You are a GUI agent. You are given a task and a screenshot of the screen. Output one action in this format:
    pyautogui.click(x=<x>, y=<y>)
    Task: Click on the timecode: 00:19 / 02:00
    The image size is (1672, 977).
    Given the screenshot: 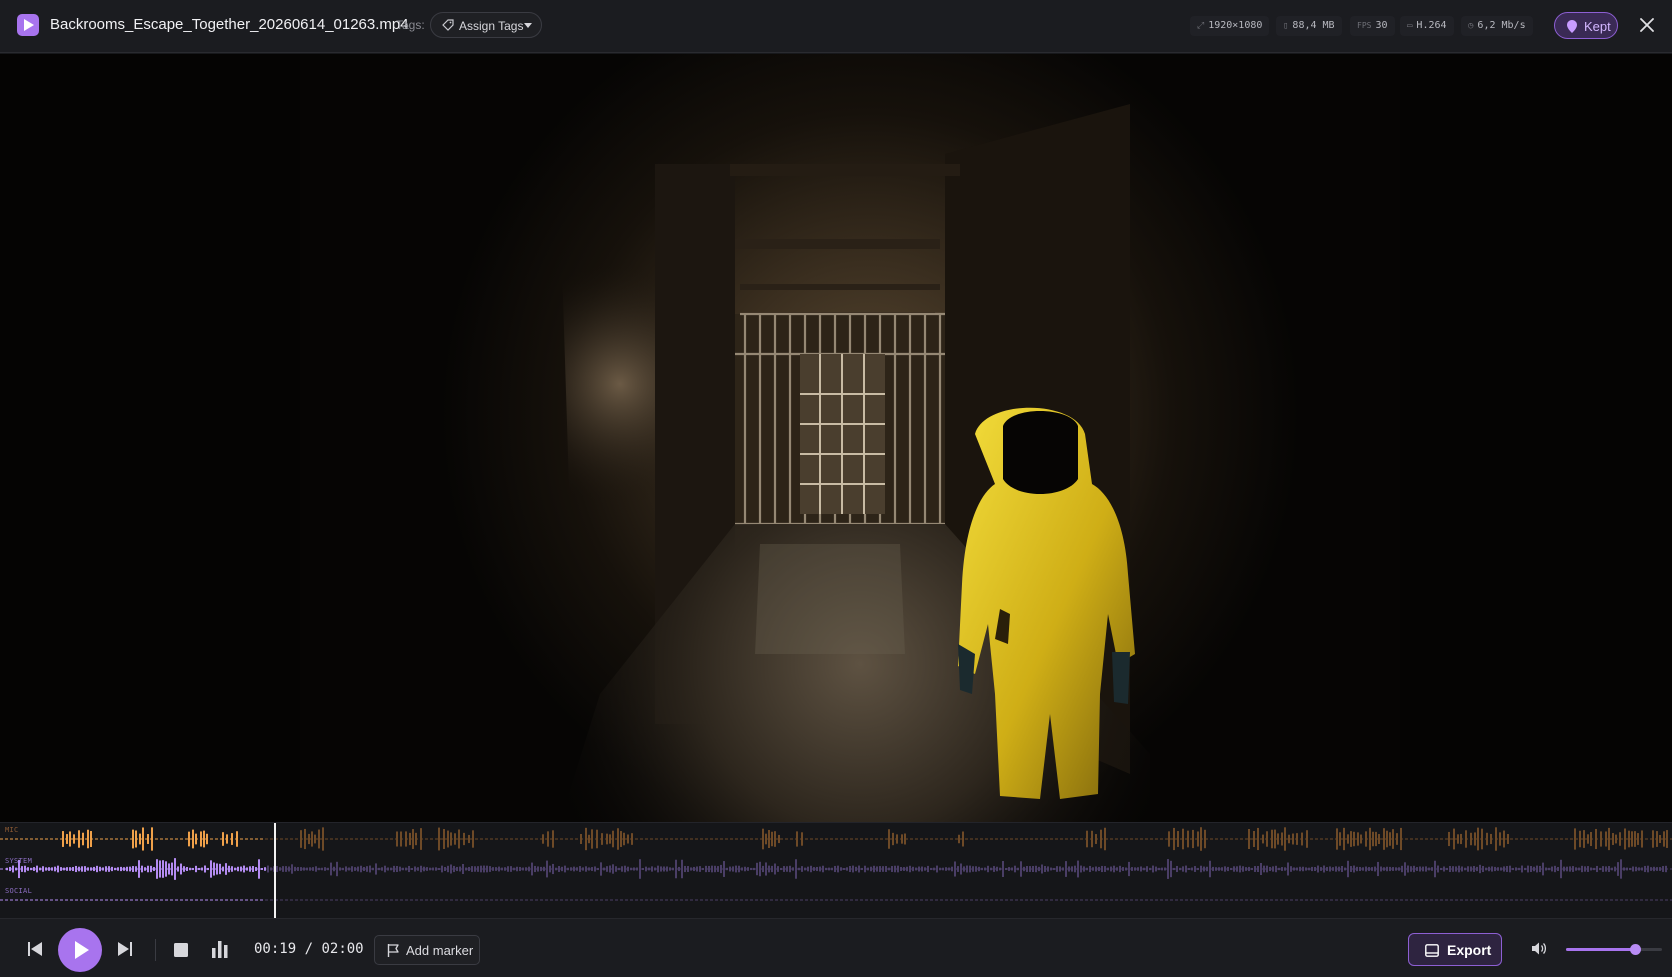 What is the action you would take?
    pyautogui.click(x=309, y=949)
    